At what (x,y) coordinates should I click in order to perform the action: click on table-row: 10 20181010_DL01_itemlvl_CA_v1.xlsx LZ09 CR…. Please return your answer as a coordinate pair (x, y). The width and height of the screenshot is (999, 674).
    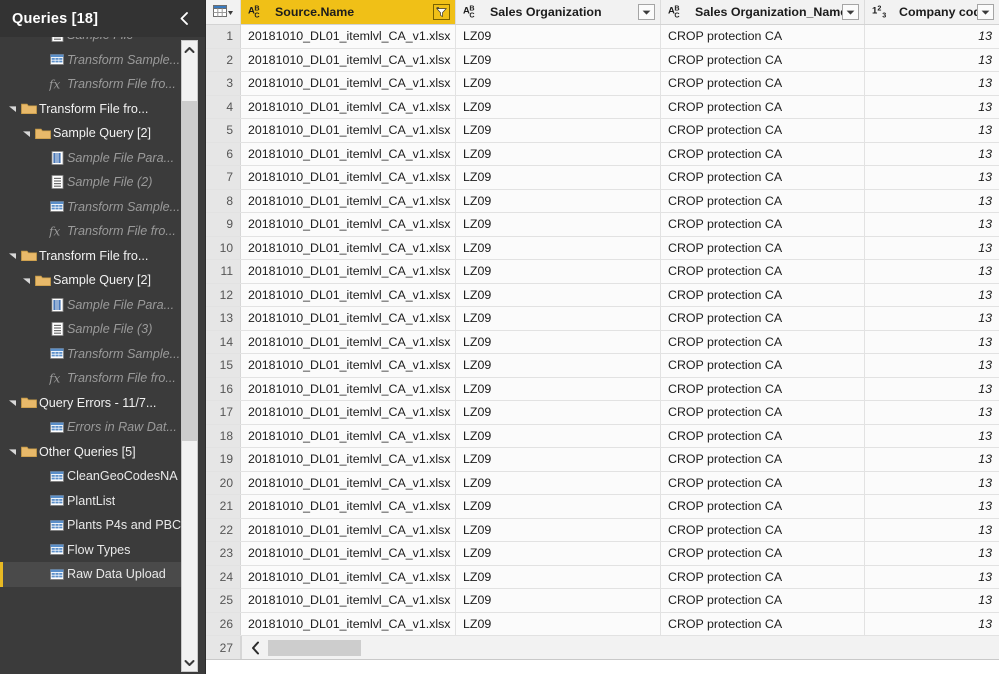
    Looking at the image, I should click on (602, 248).